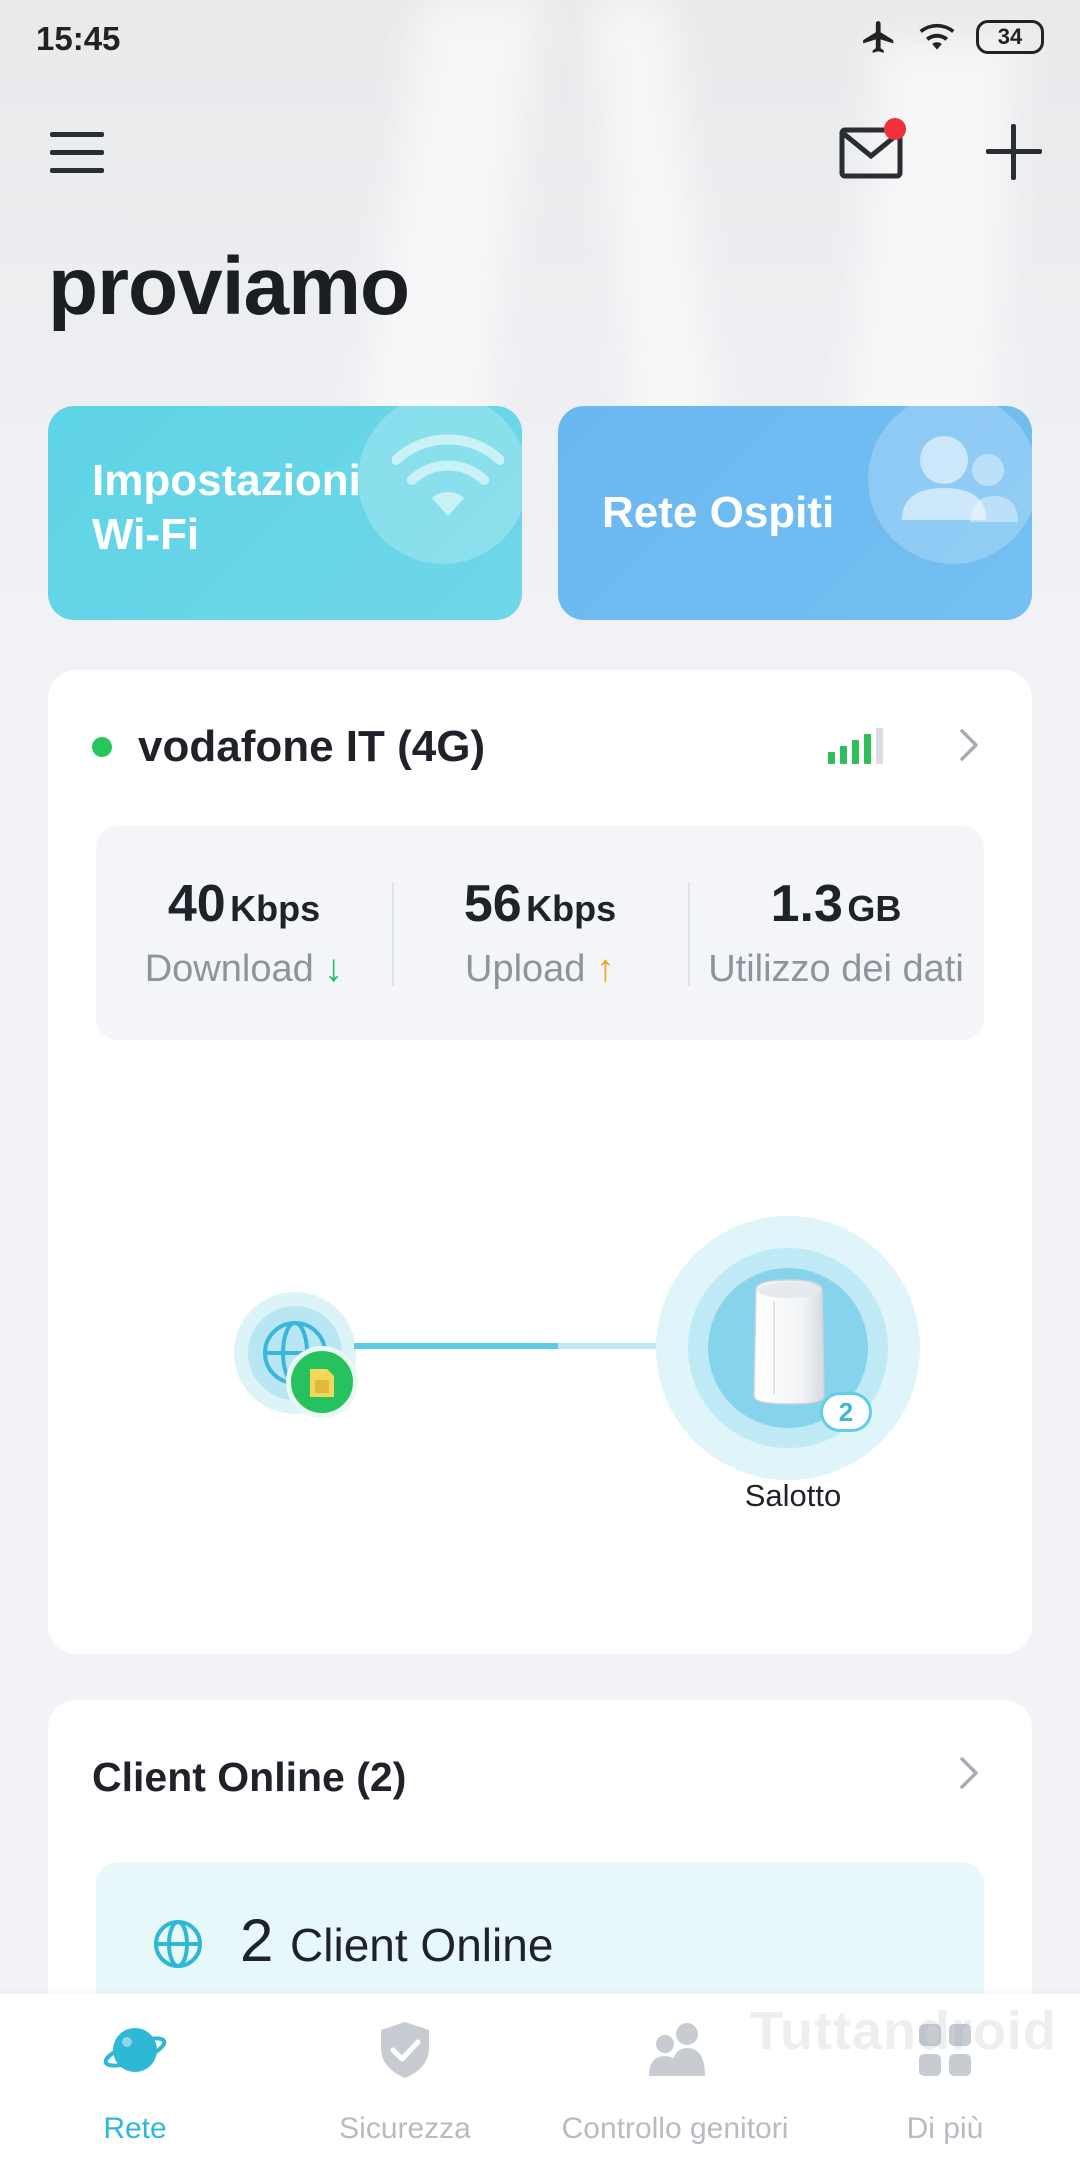  I want to click on data-usage-unit: GB, so click(874, 908).